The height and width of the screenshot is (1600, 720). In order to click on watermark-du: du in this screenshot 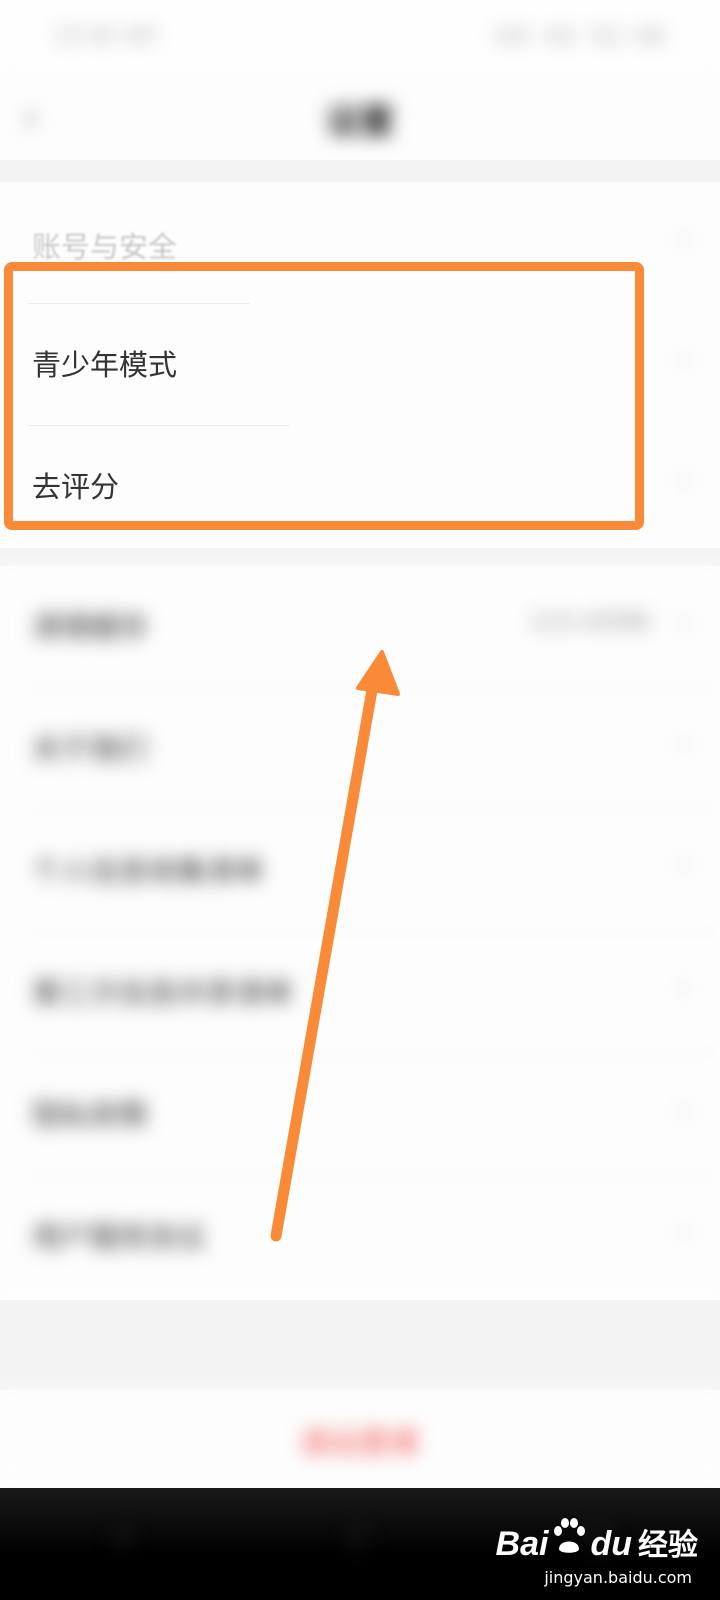, I will do `click(611, 1544)`.